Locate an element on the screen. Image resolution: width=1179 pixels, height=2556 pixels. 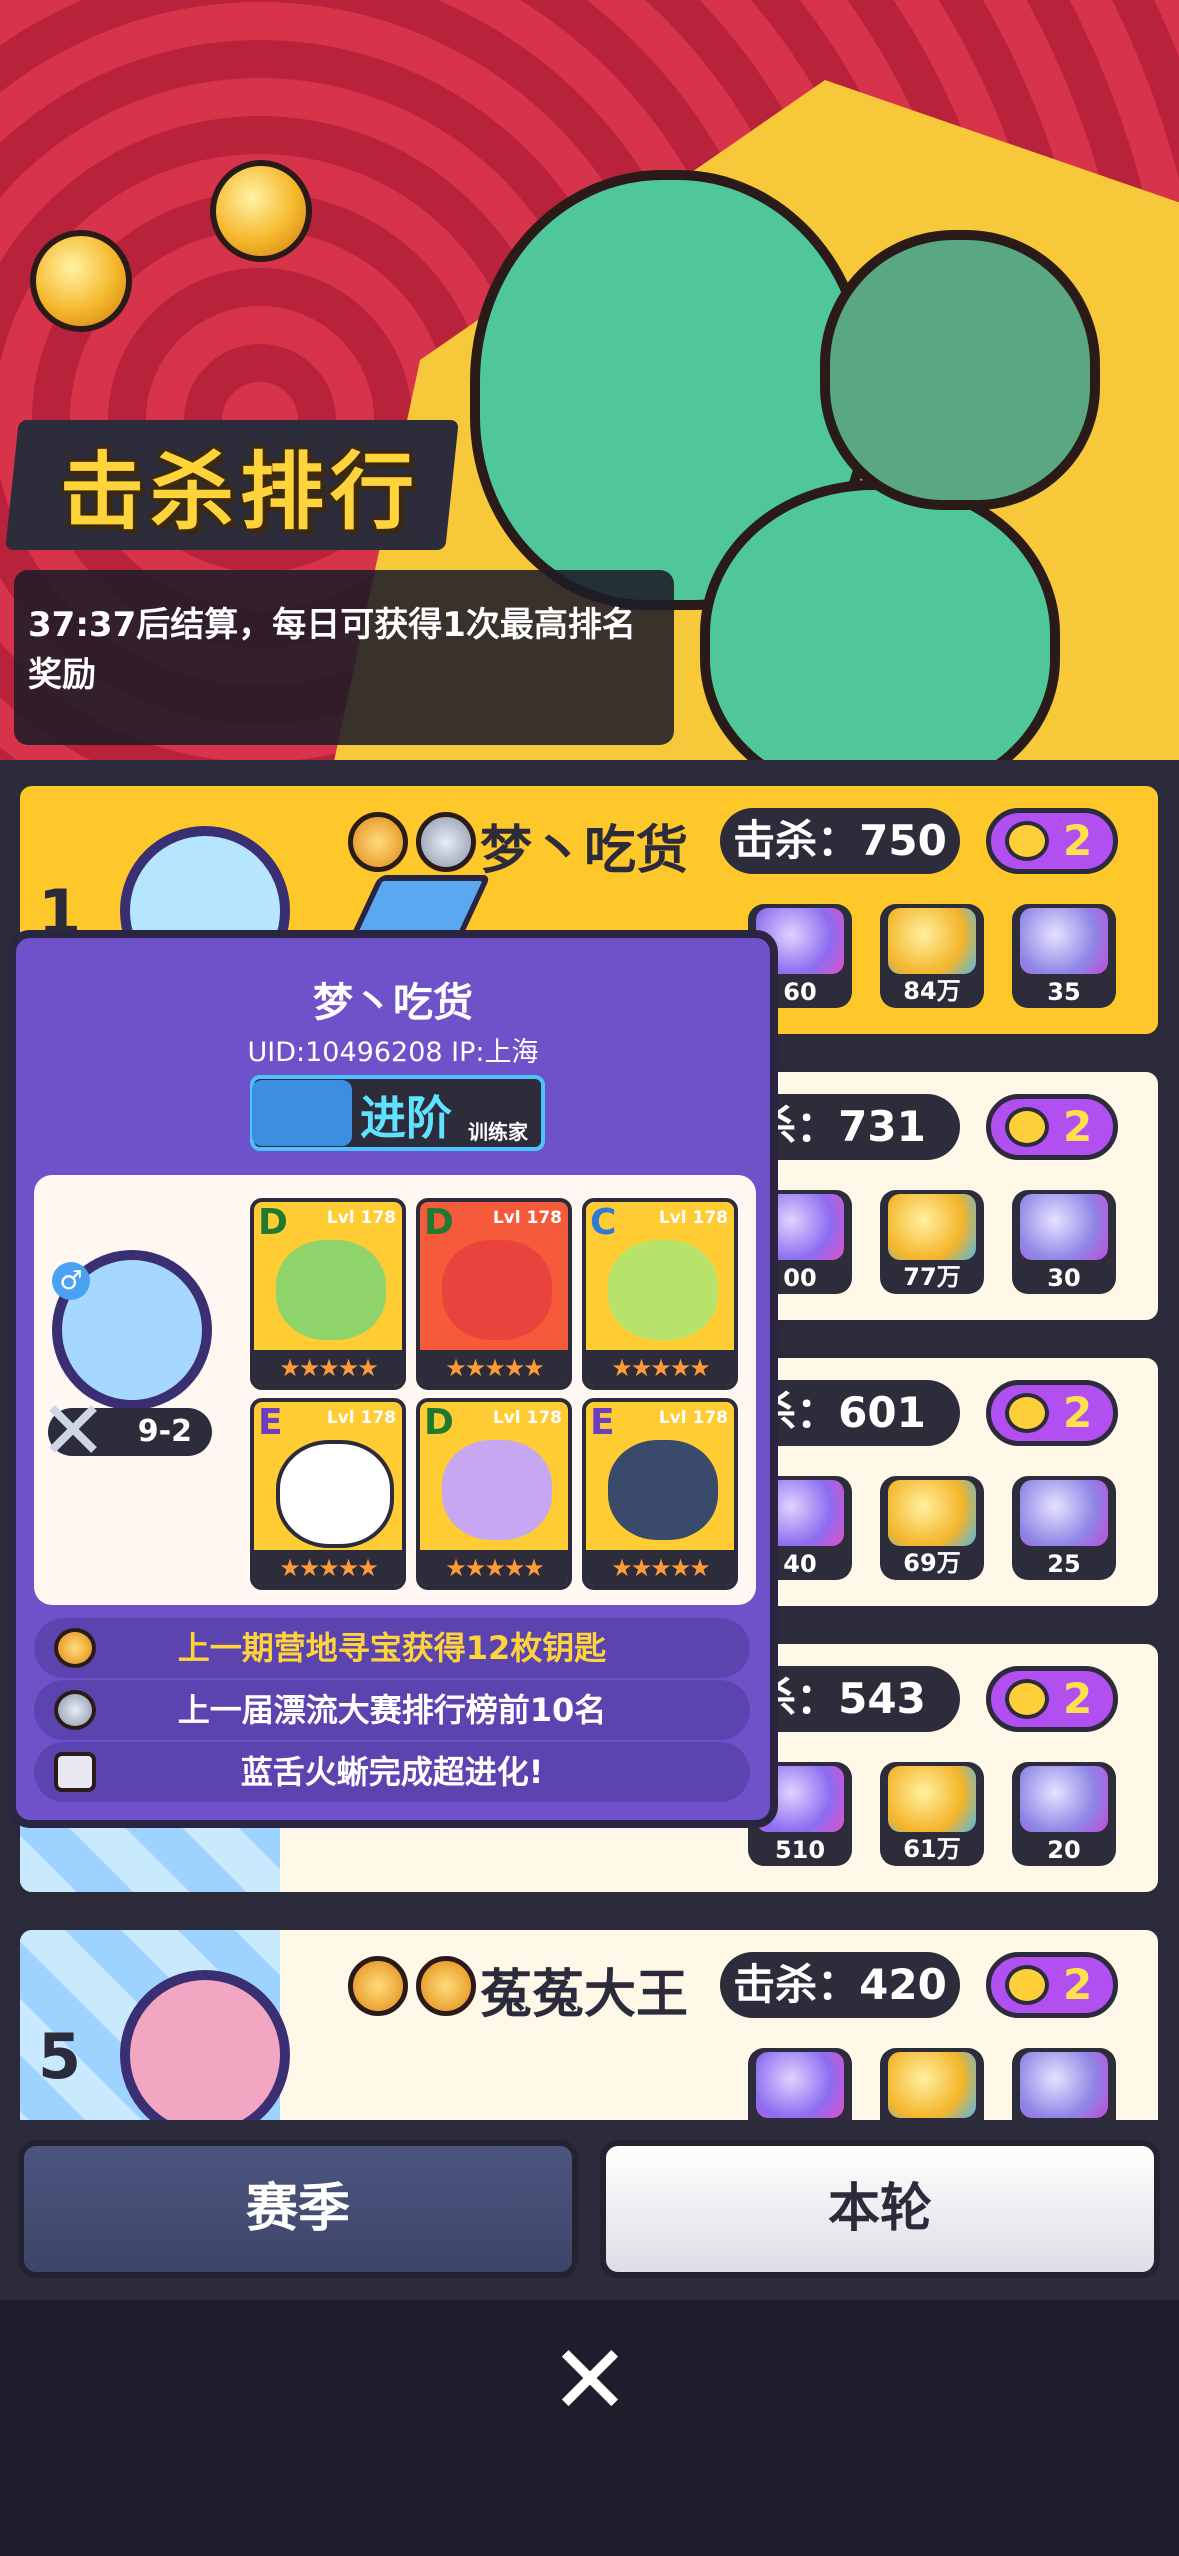
player-name: 菟菟大王 is located at coordinates (584, 1995).